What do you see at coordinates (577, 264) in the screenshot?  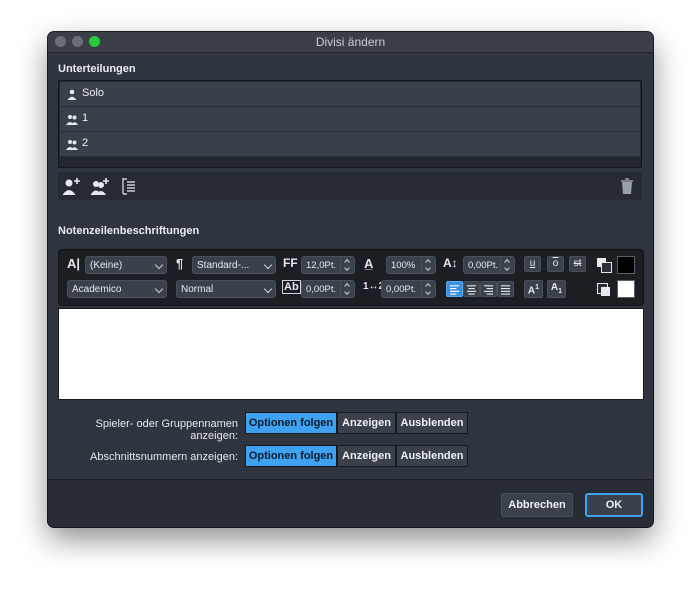 I see `strikethrough-button: st` at bounding box center [577, 264].